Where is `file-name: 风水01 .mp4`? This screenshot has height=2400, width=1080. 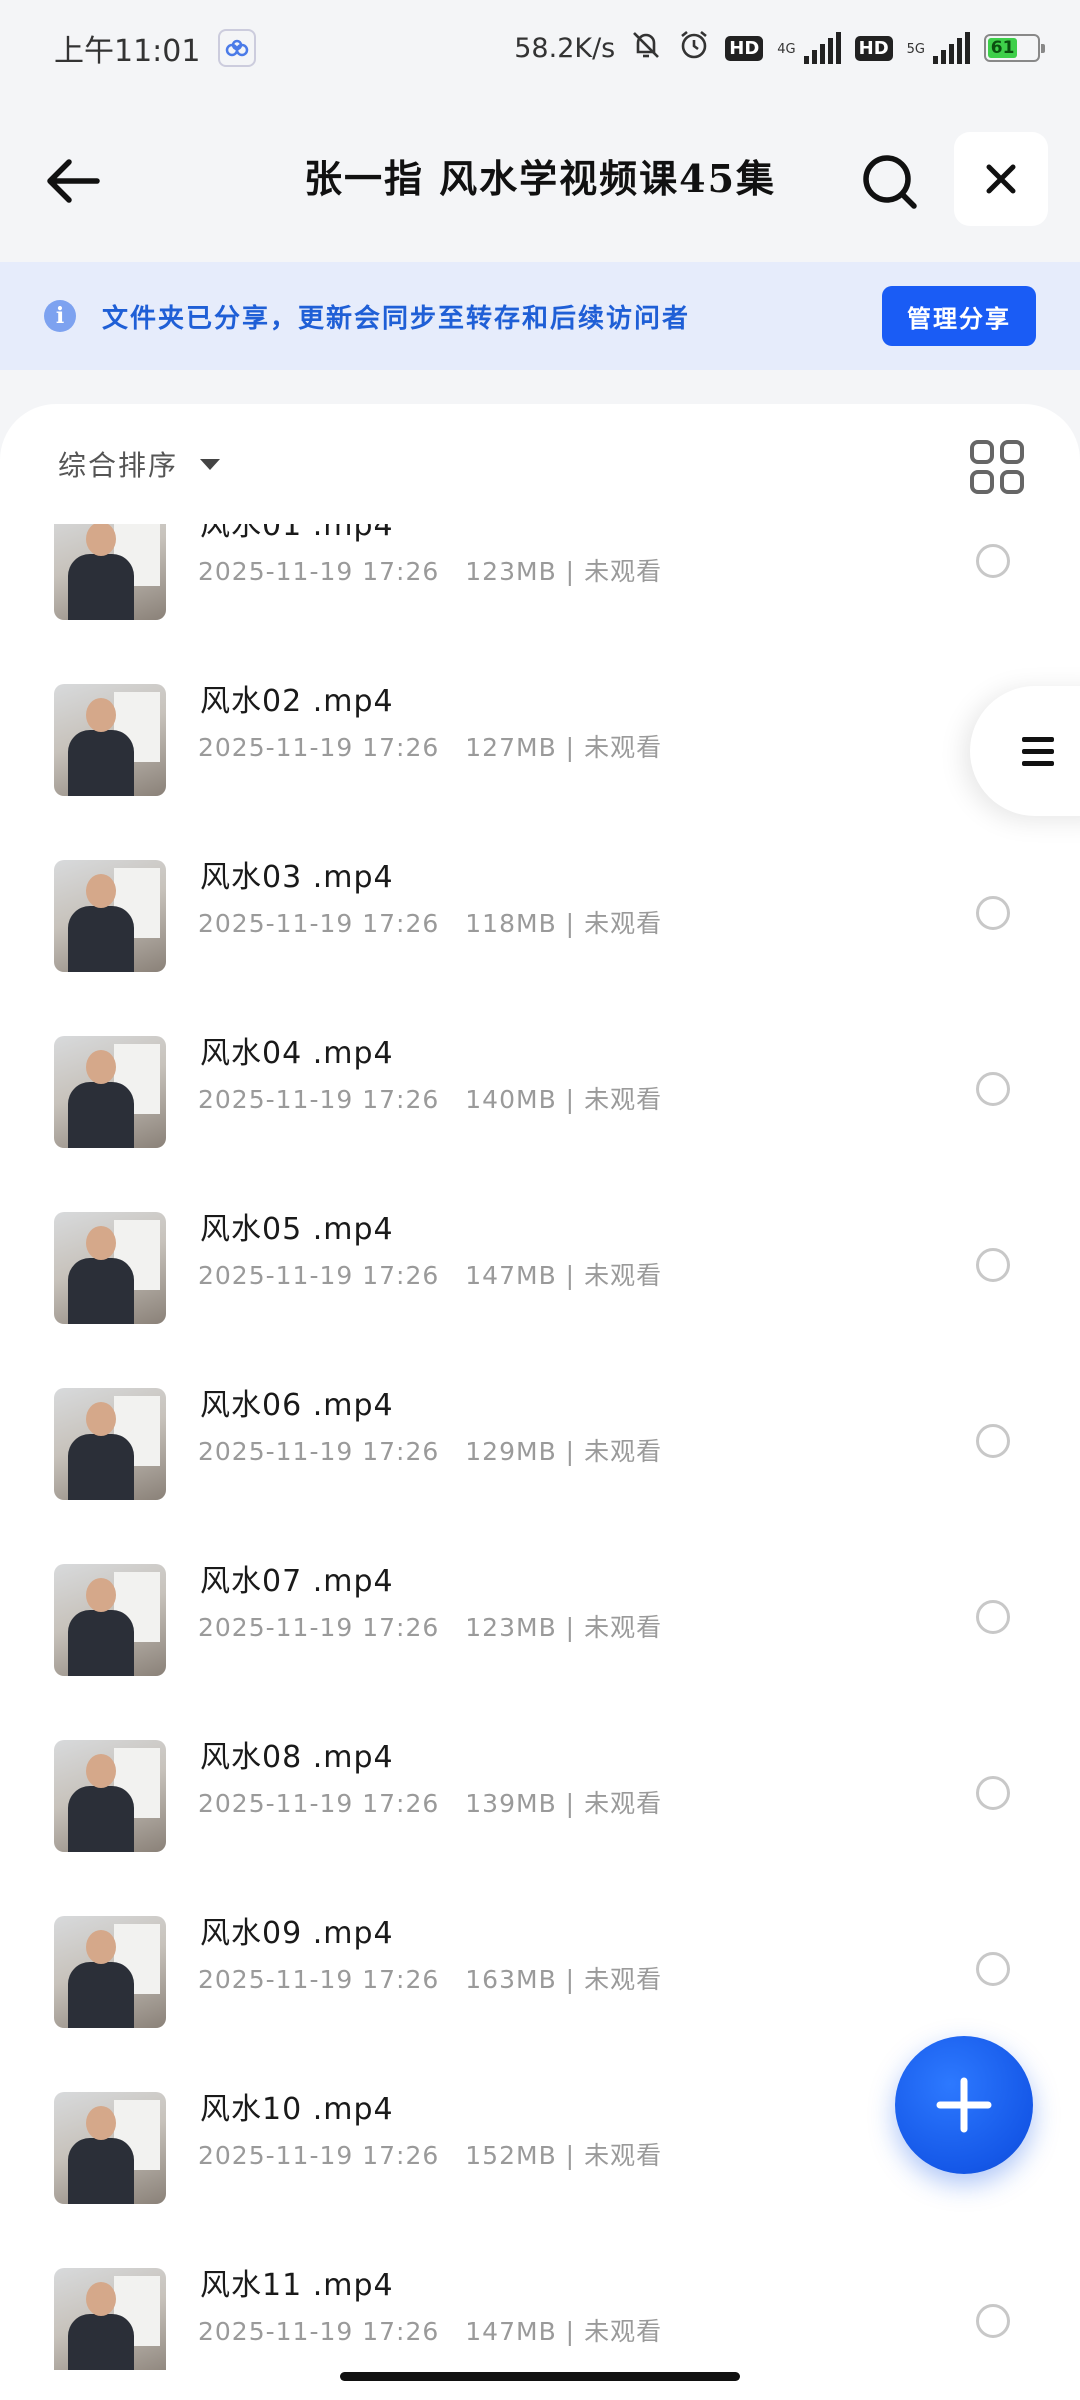 file-name: 风水01 .mp4 is located at coordinates (297, 533).